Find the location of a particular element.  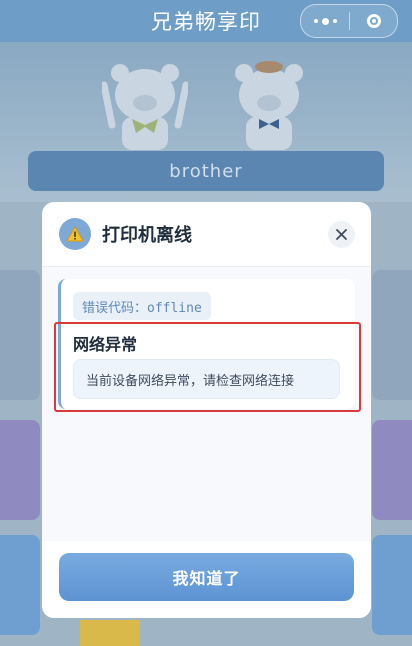

title-bar: 兄弟畅享印 is located at coordinates (206, 21).